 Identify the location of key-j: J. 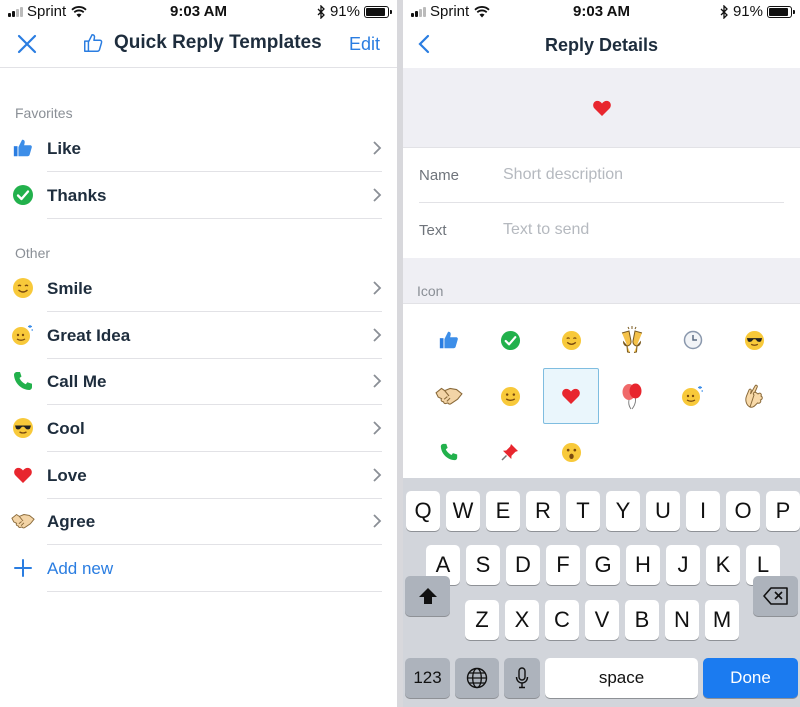
(683, 565).